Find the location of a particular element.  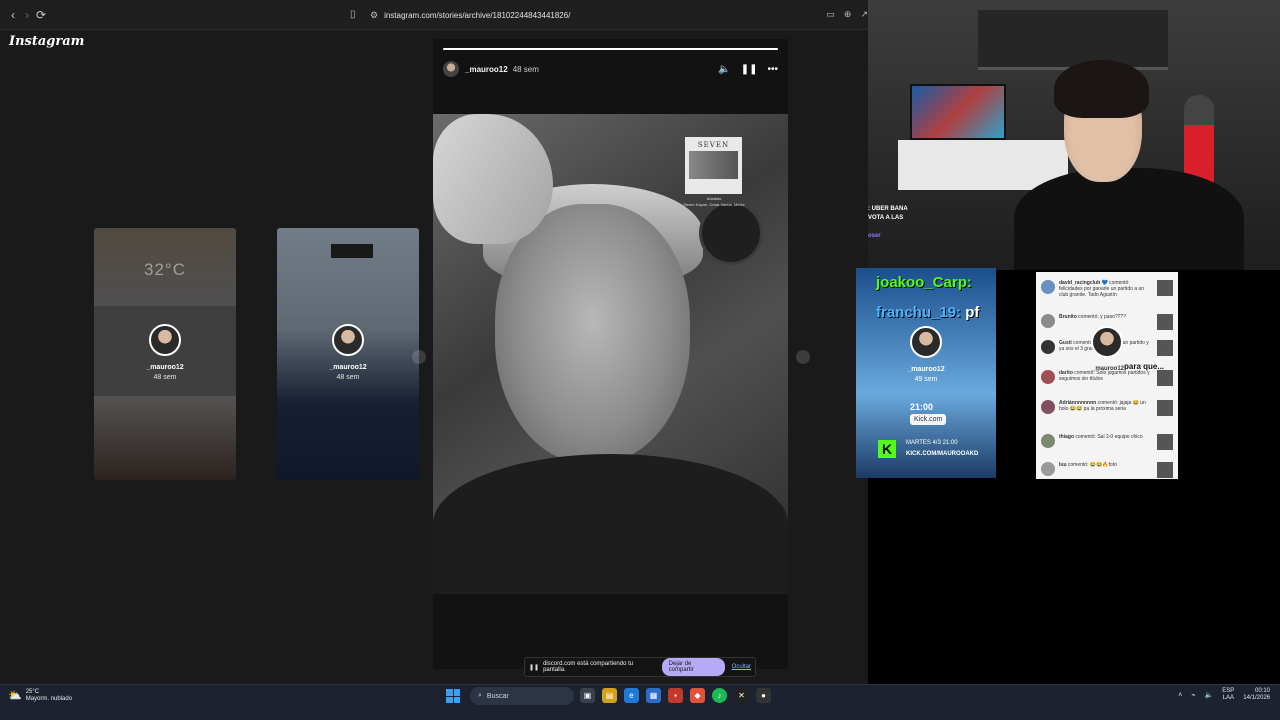

kick-logo-icon: K is located at coordinates (887, 449).